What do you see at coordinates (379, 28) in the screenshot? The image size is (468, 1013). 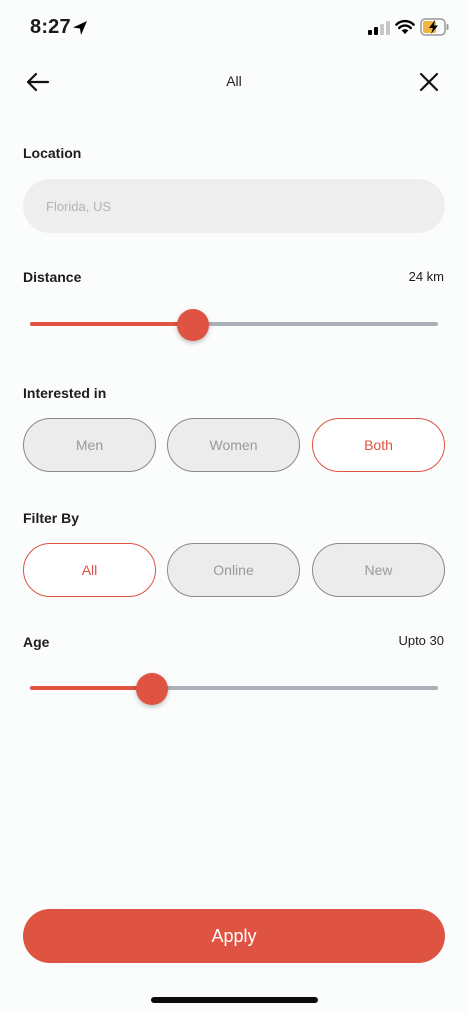 I see `signal-icon` at bounding box center [379, 28].